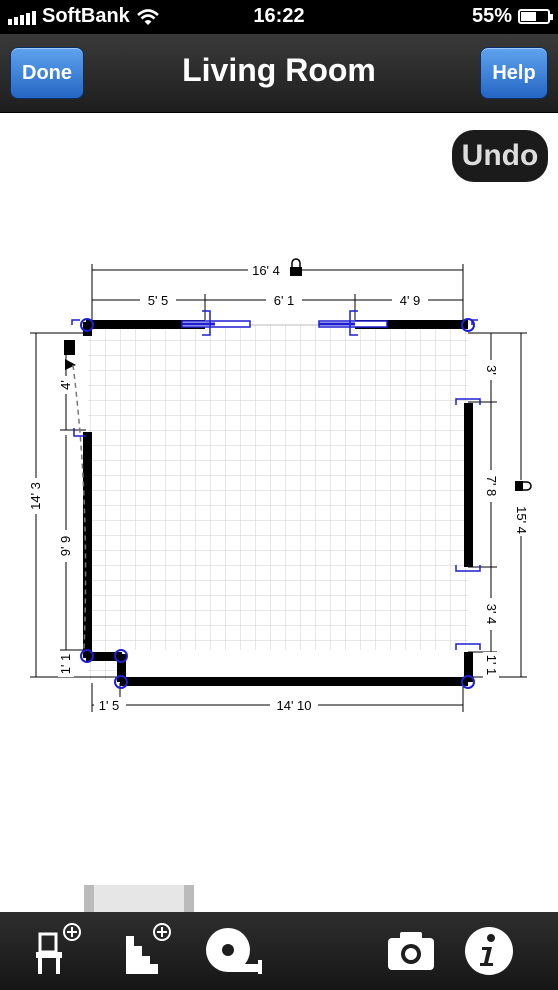 This screenshot has height=990, width=558. I want to click on dimension-bottom-left: 1' 5, so click(109, 705).